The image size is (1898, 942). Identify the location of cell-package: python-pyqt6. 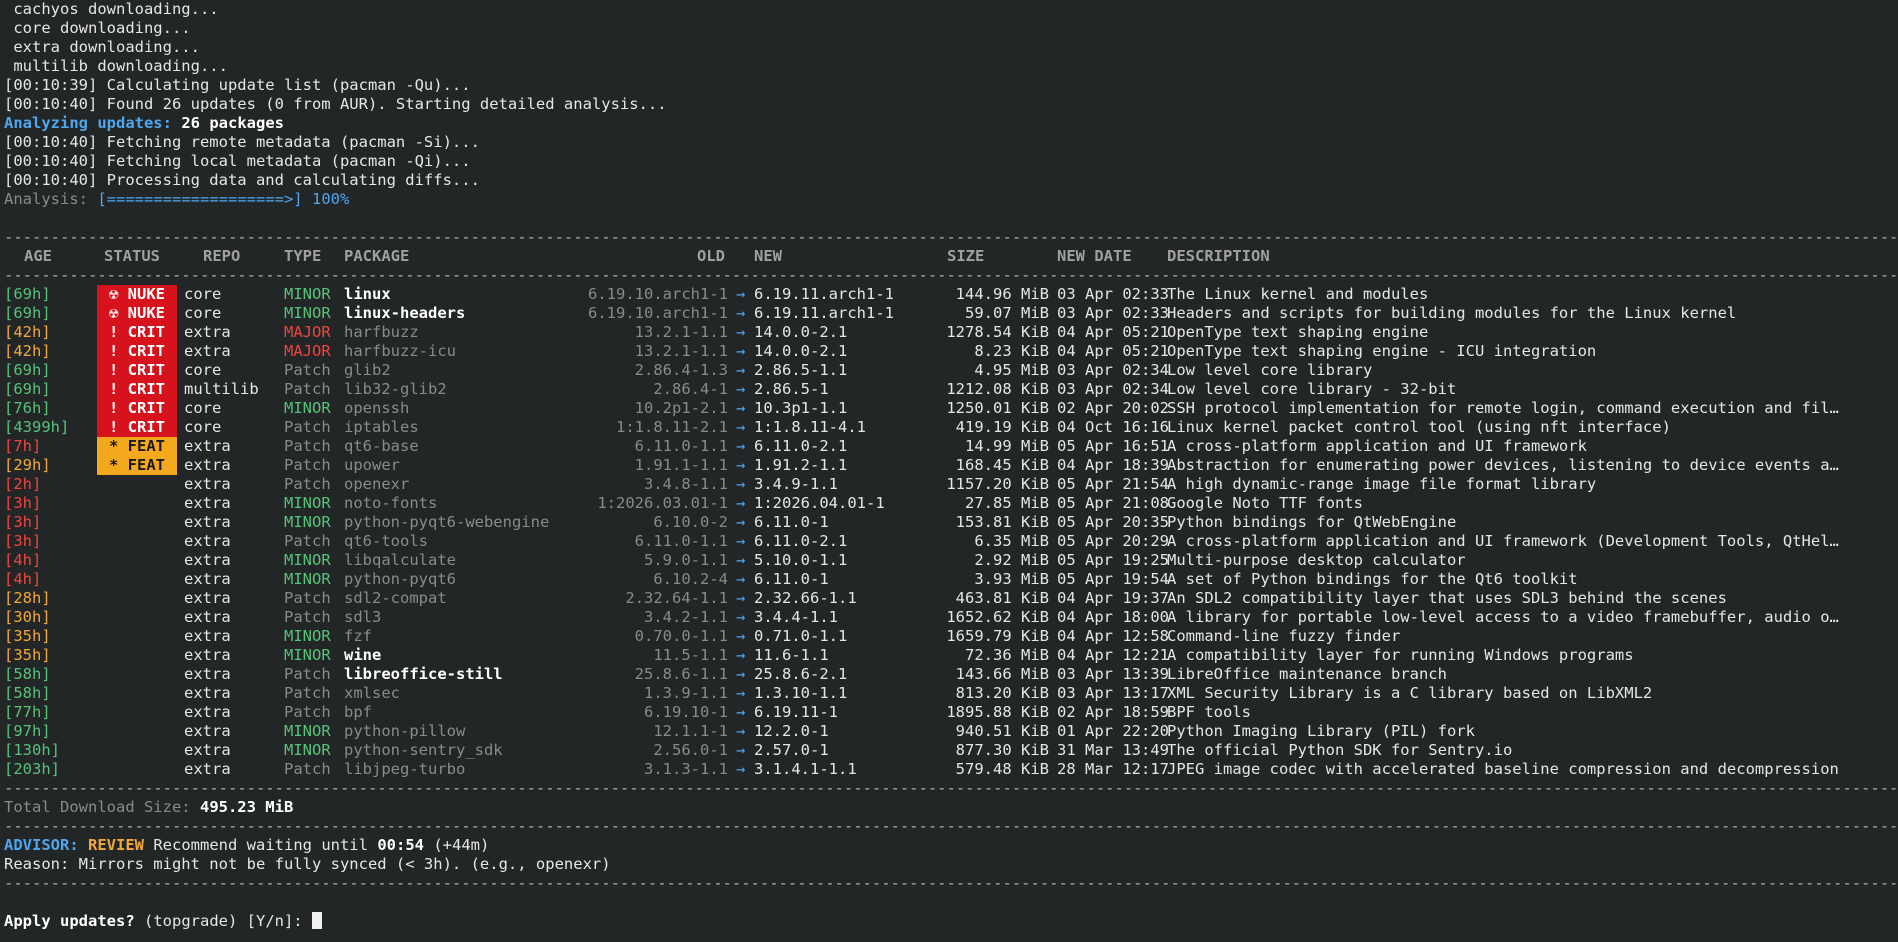
(400, 579).